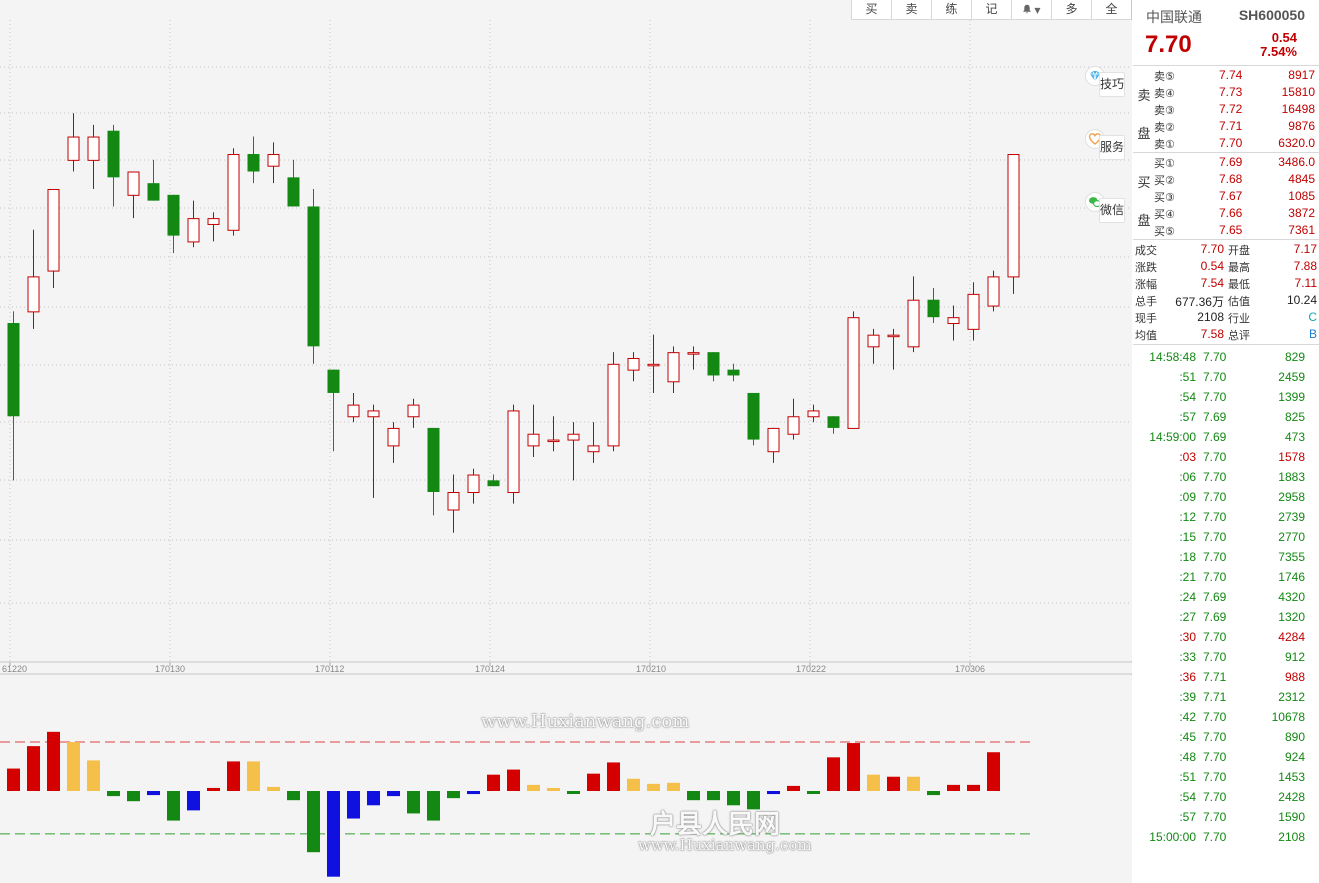 Image resolution: width=1319 pixels, height=883 pixels. Describe the element at coordinates (1291, 397) in the screenshot. I see `tick-volume: 1399` at that location.